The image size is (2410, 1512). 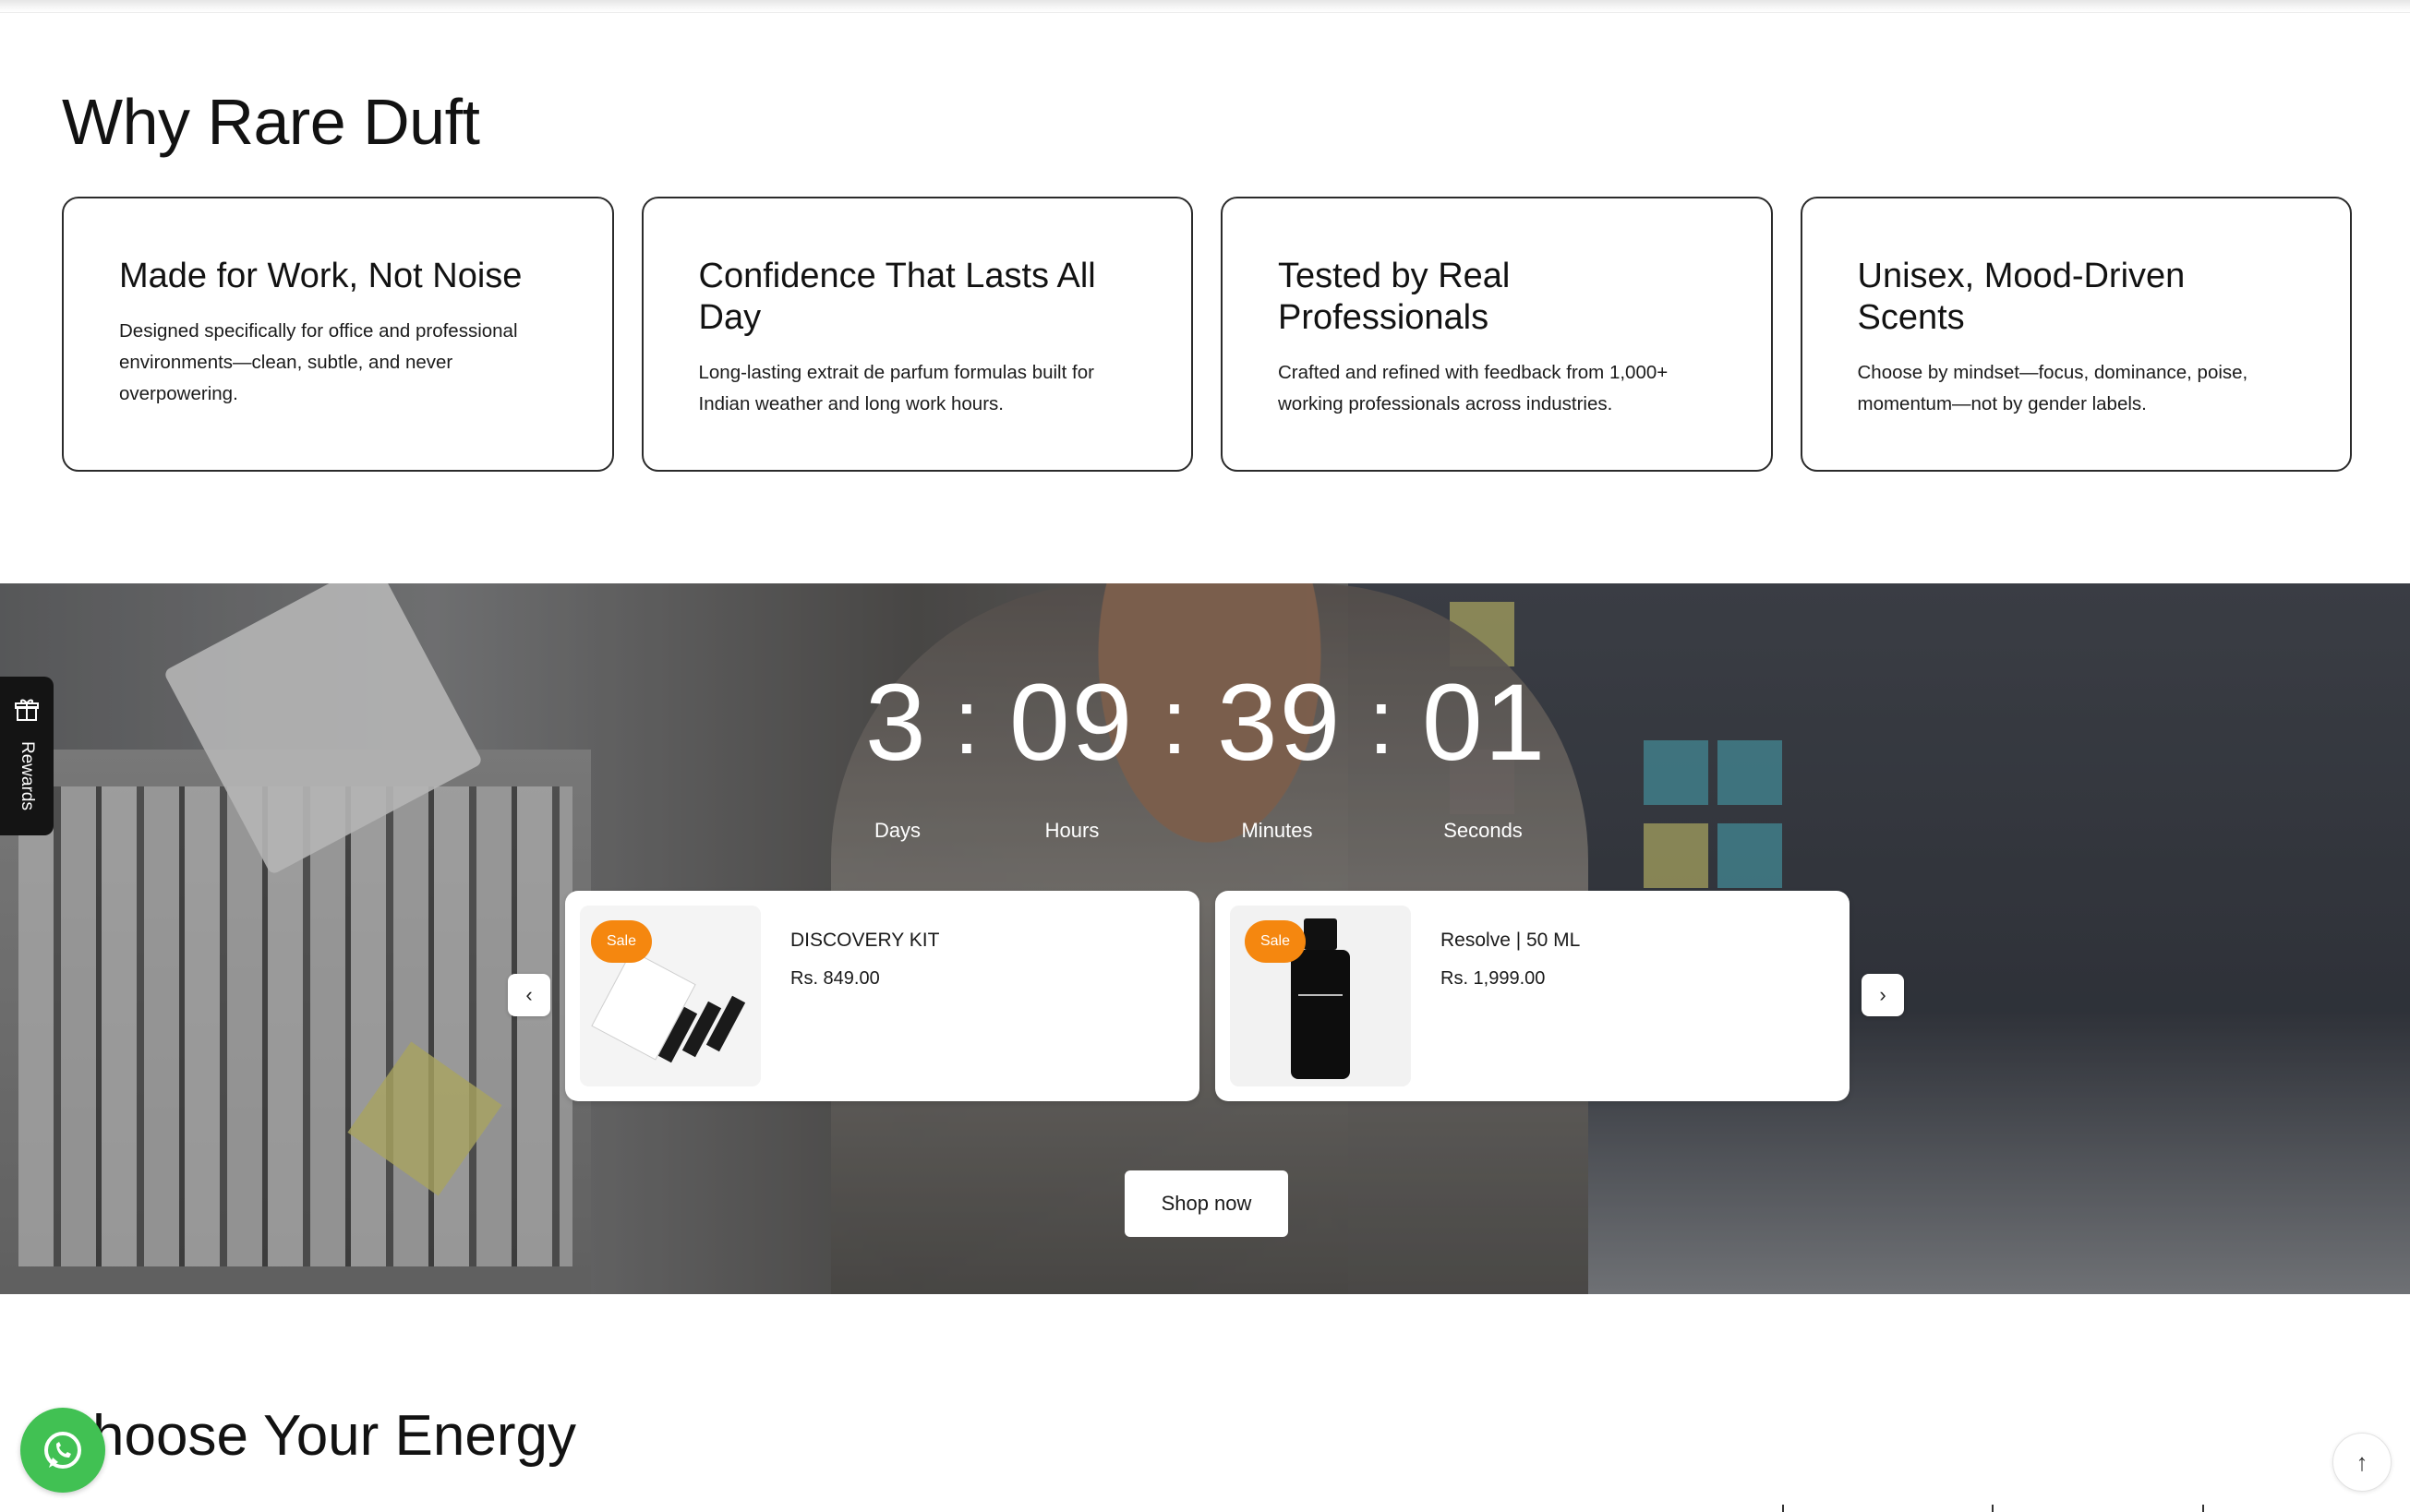 I want to click on back-to-top-button: ↑, so click(x=2362, y=1462).